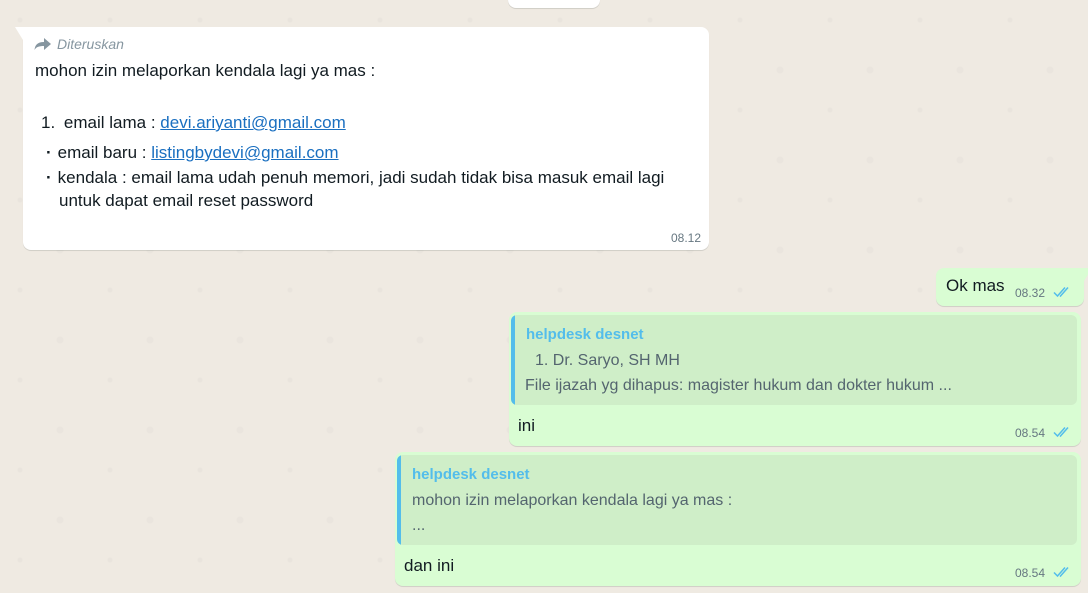 This screenshot has height=593, width=1088. Describe the element at coordinates (48, 122) in the screenshot. I see `list-number: 1.` at that location.